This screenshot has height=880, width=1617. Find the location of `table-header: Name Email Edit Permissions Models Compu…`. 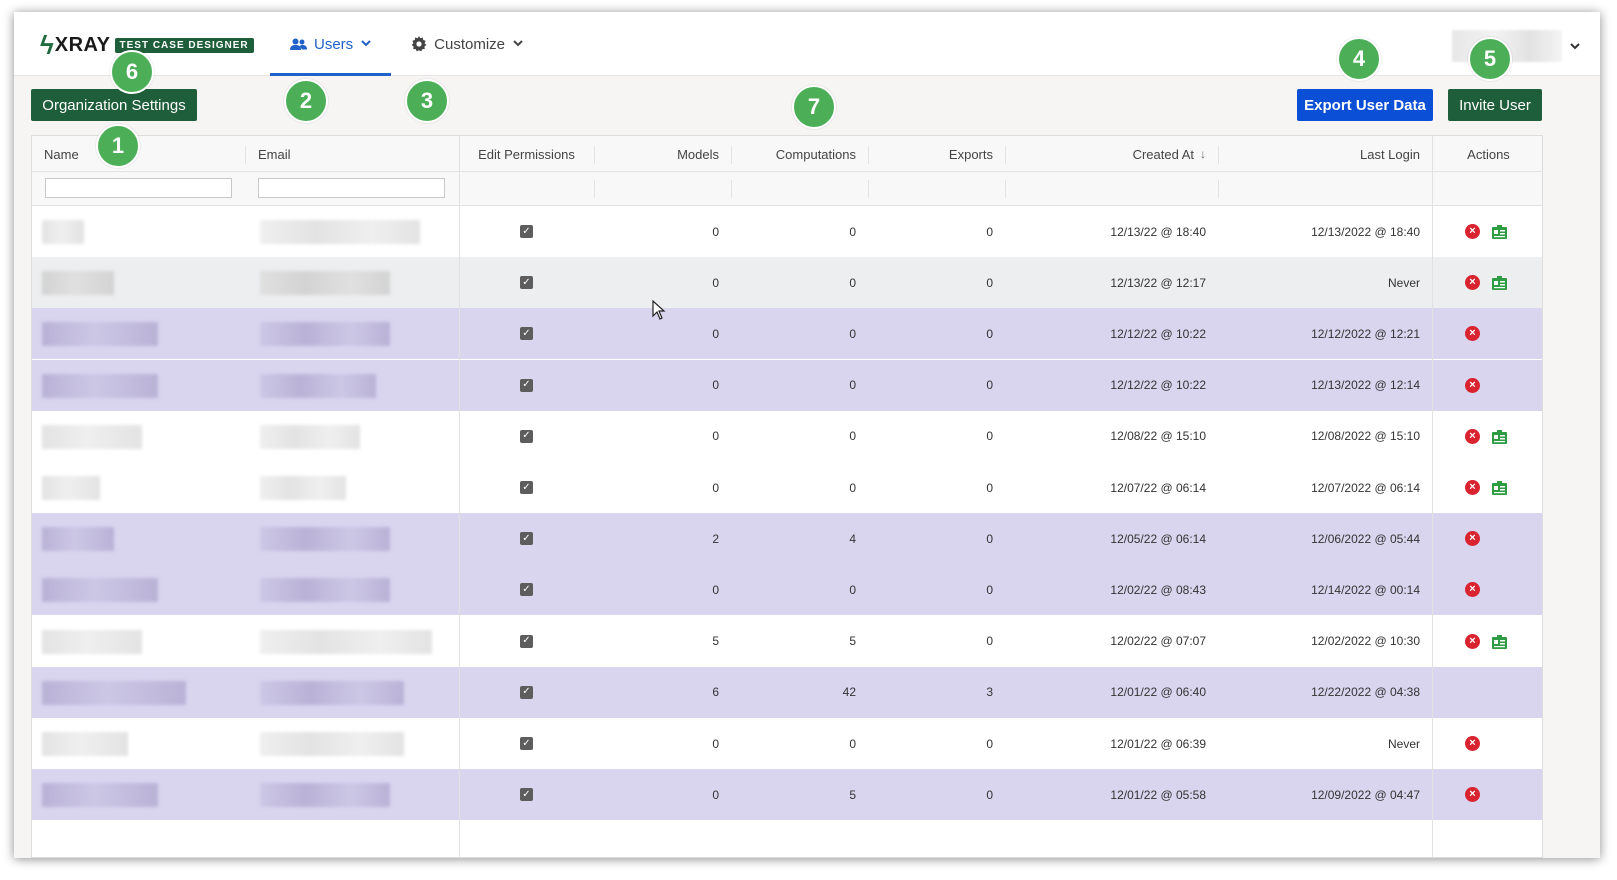

table-header: Name Email Edit Permissions Models Compu… is located at coordinates (787, 154).